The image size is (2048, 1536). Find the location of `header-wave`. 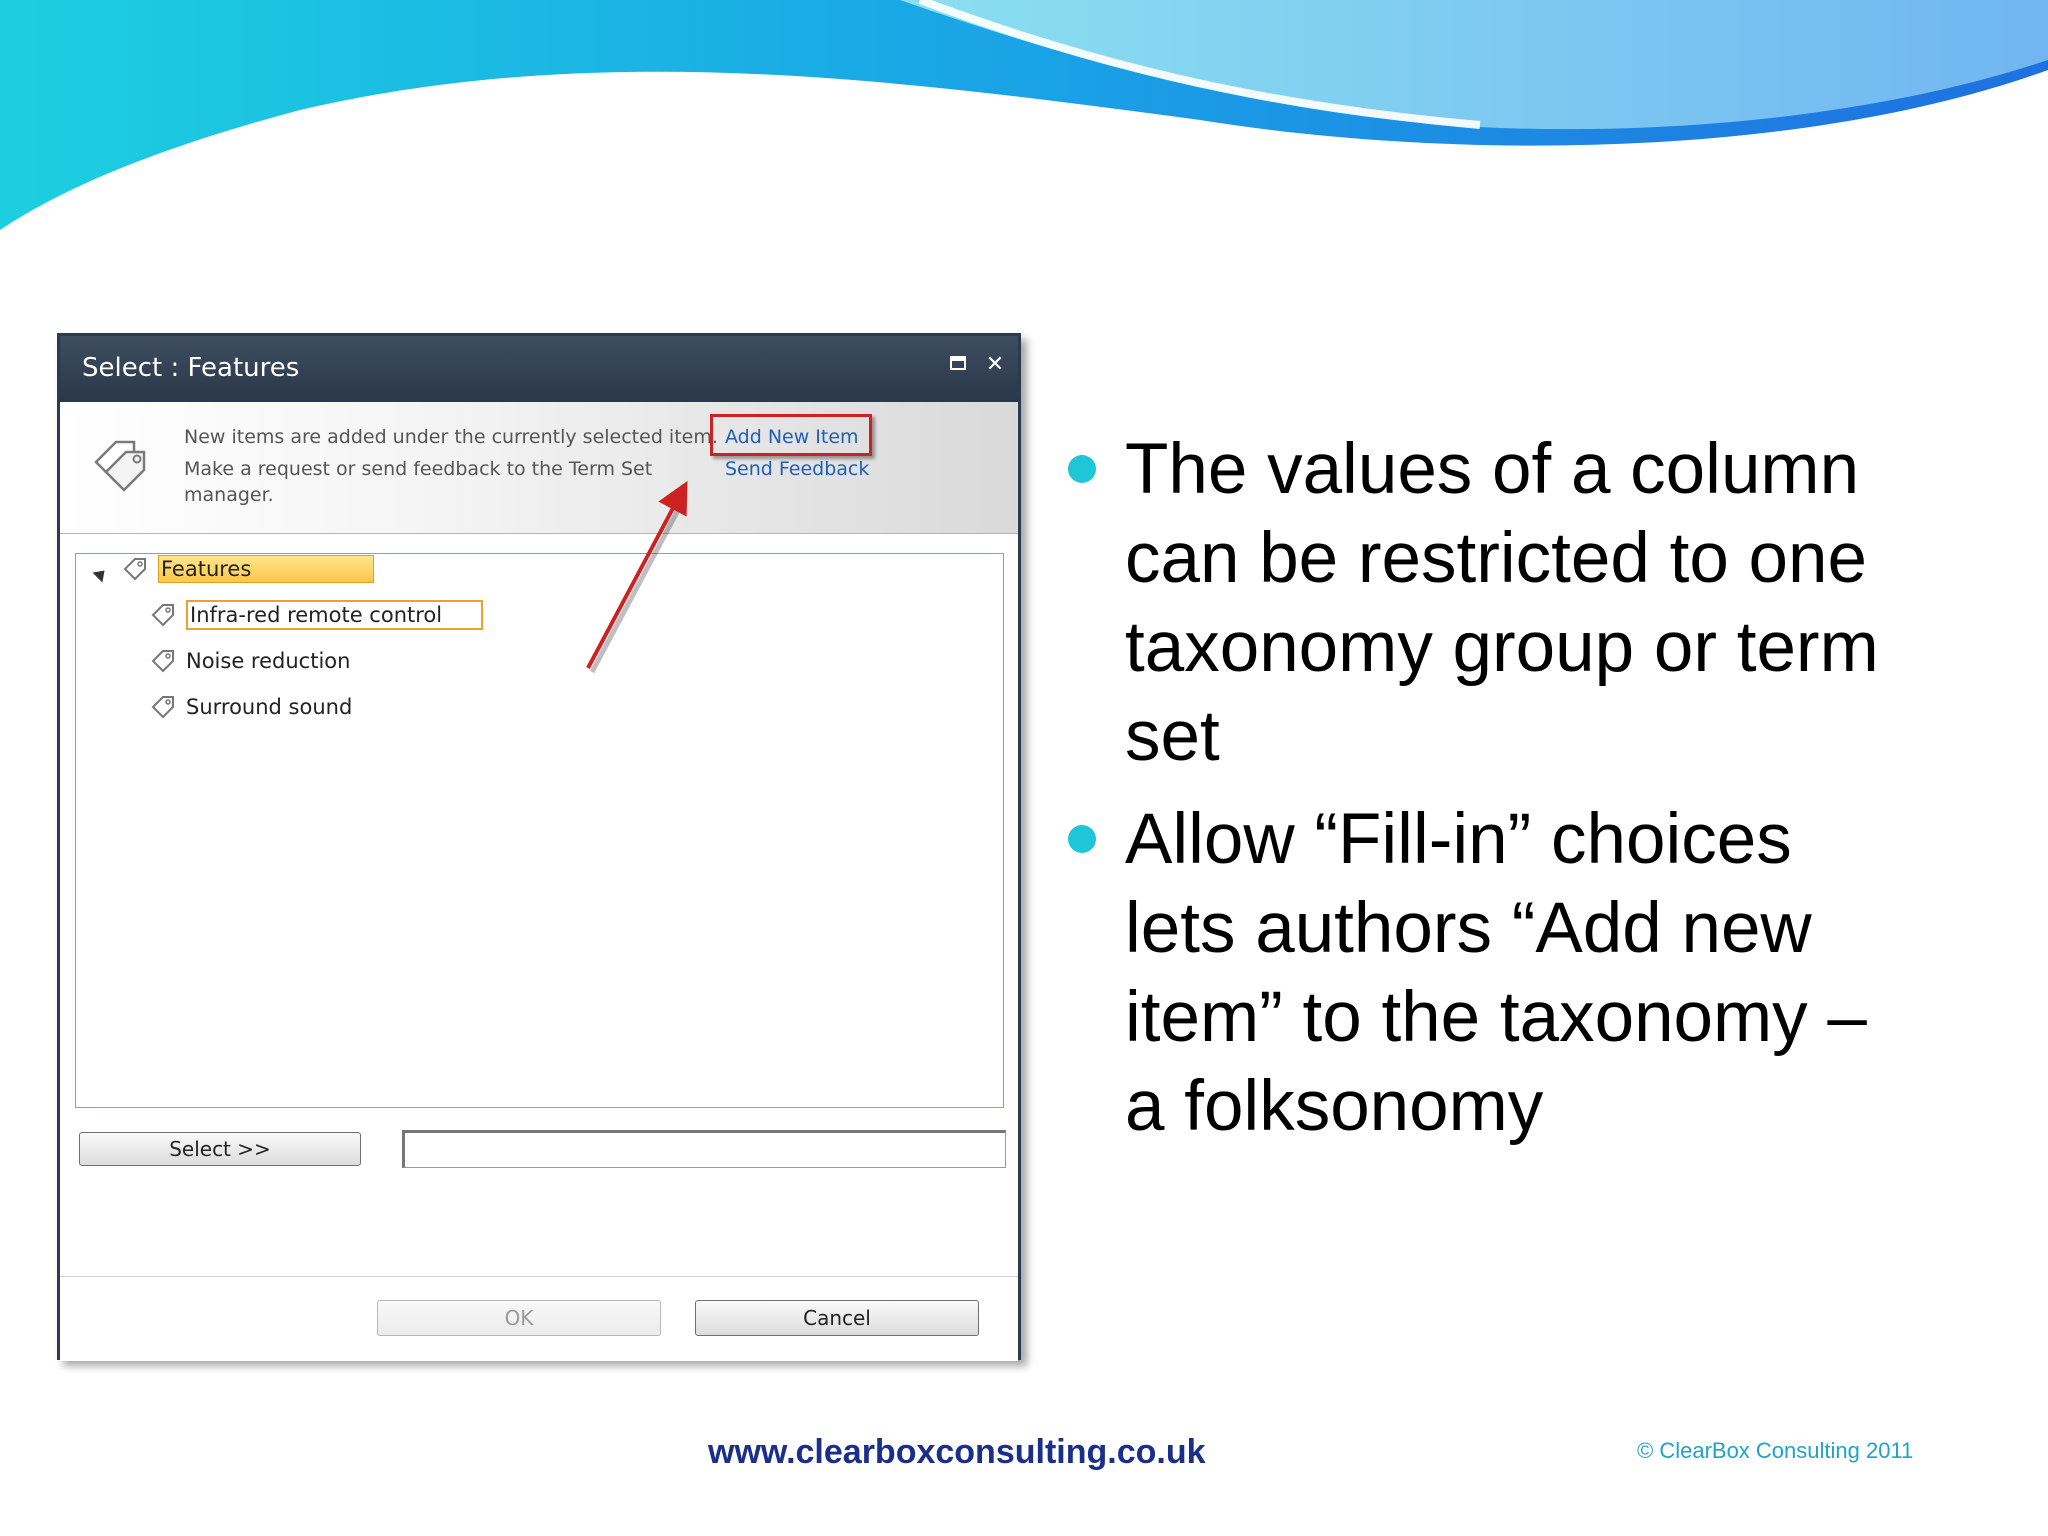

header-wave is located at coordinates (1024, 115).